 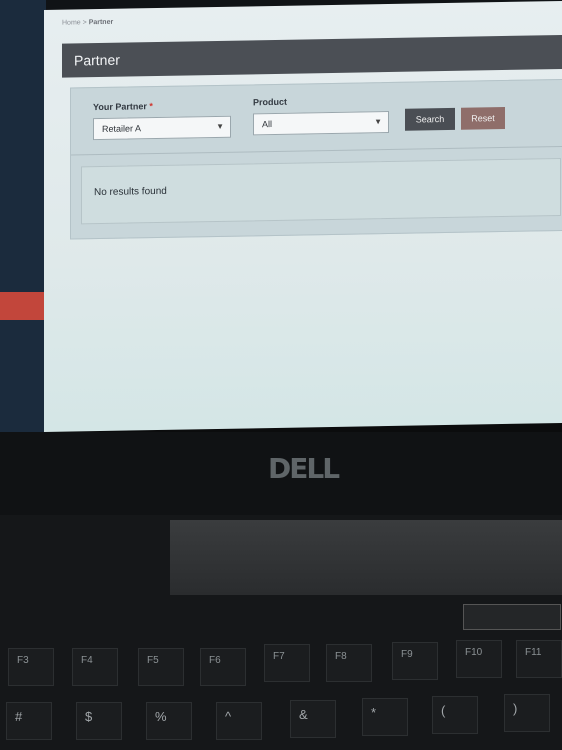 What do you see at coordinates (313, 719) in the screenshot?
I see `key-7: &` at bounding box center [313, 719].